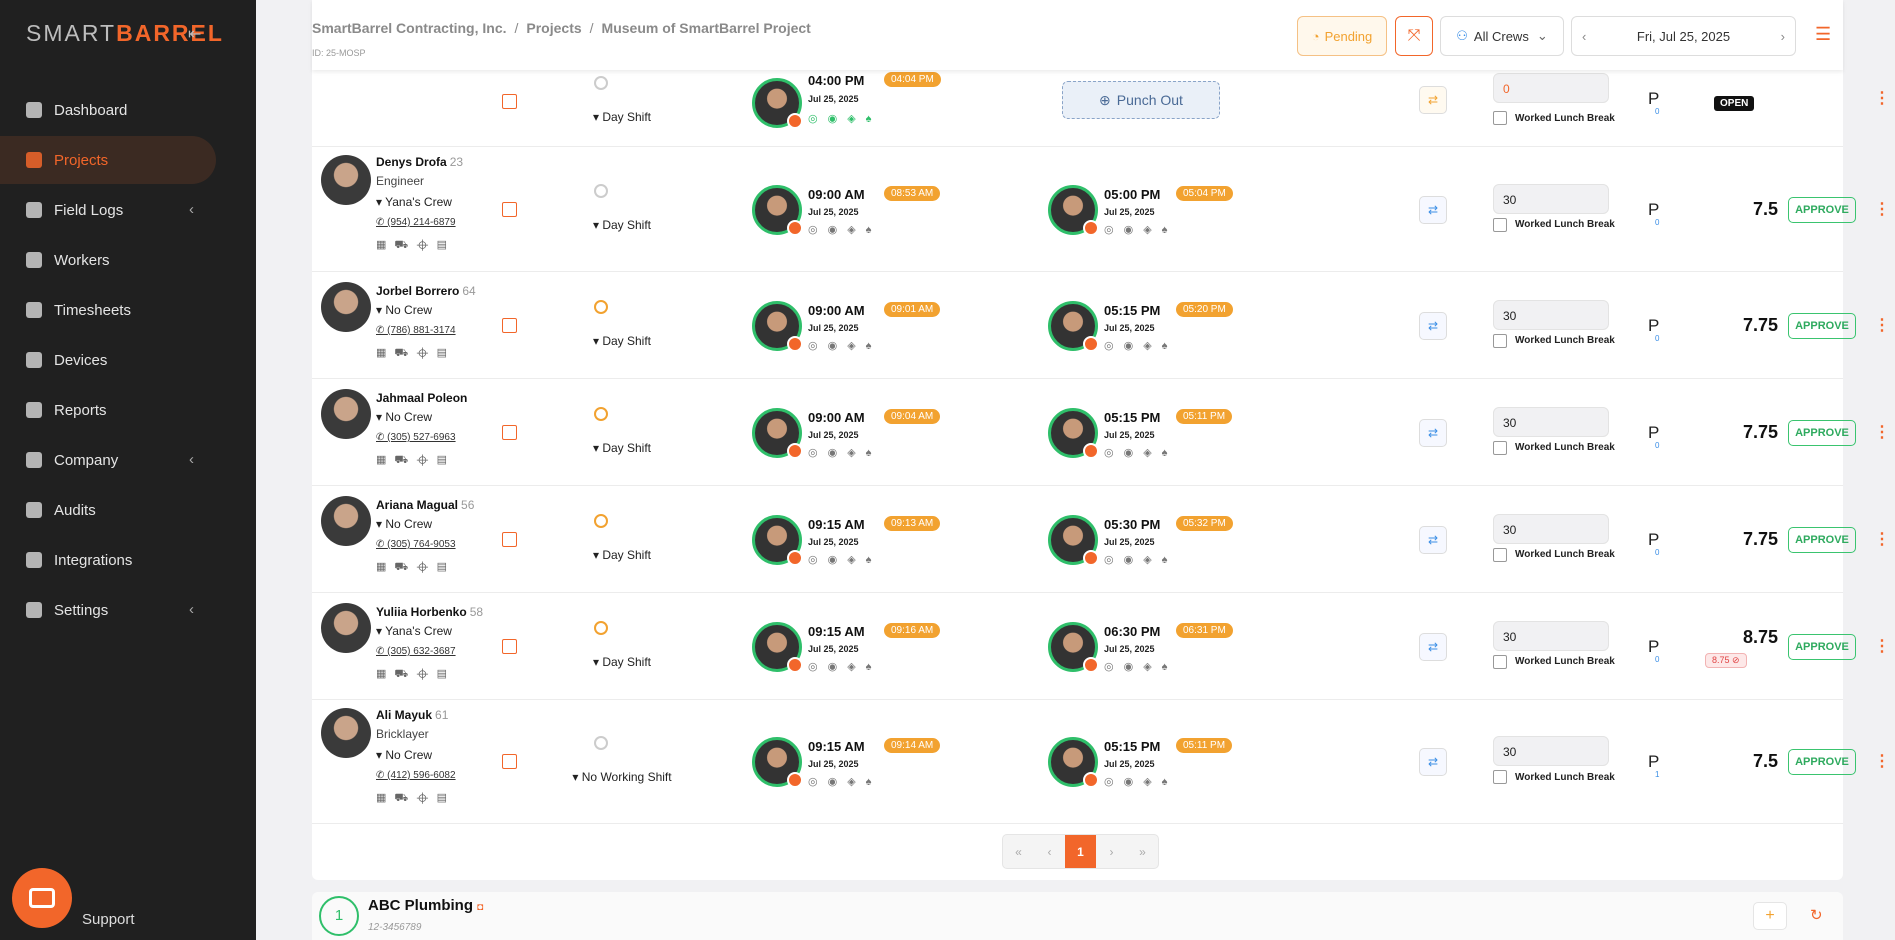 The height and width of the screenshot is (940, 1895). I want to click on worker-name: Denys Drofa 23, so click(419, 162).